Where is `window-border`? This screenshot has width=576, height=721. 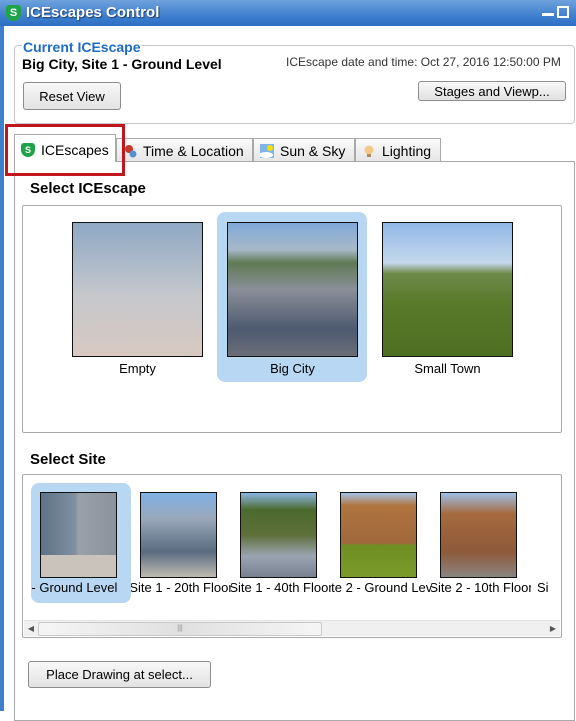 window-border is located at coordinates (2, 368).